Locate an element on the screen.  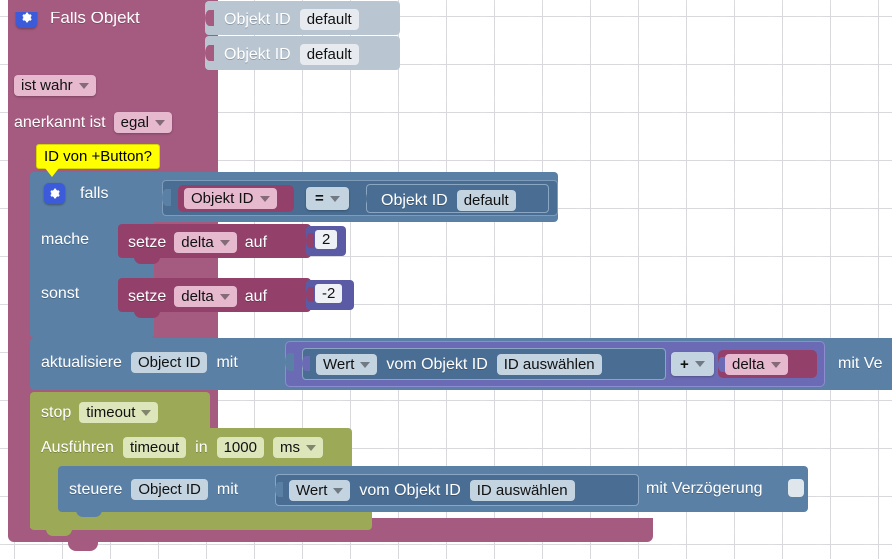
dropdown-variable-else-label: delta is located at coordinates (197, 296).